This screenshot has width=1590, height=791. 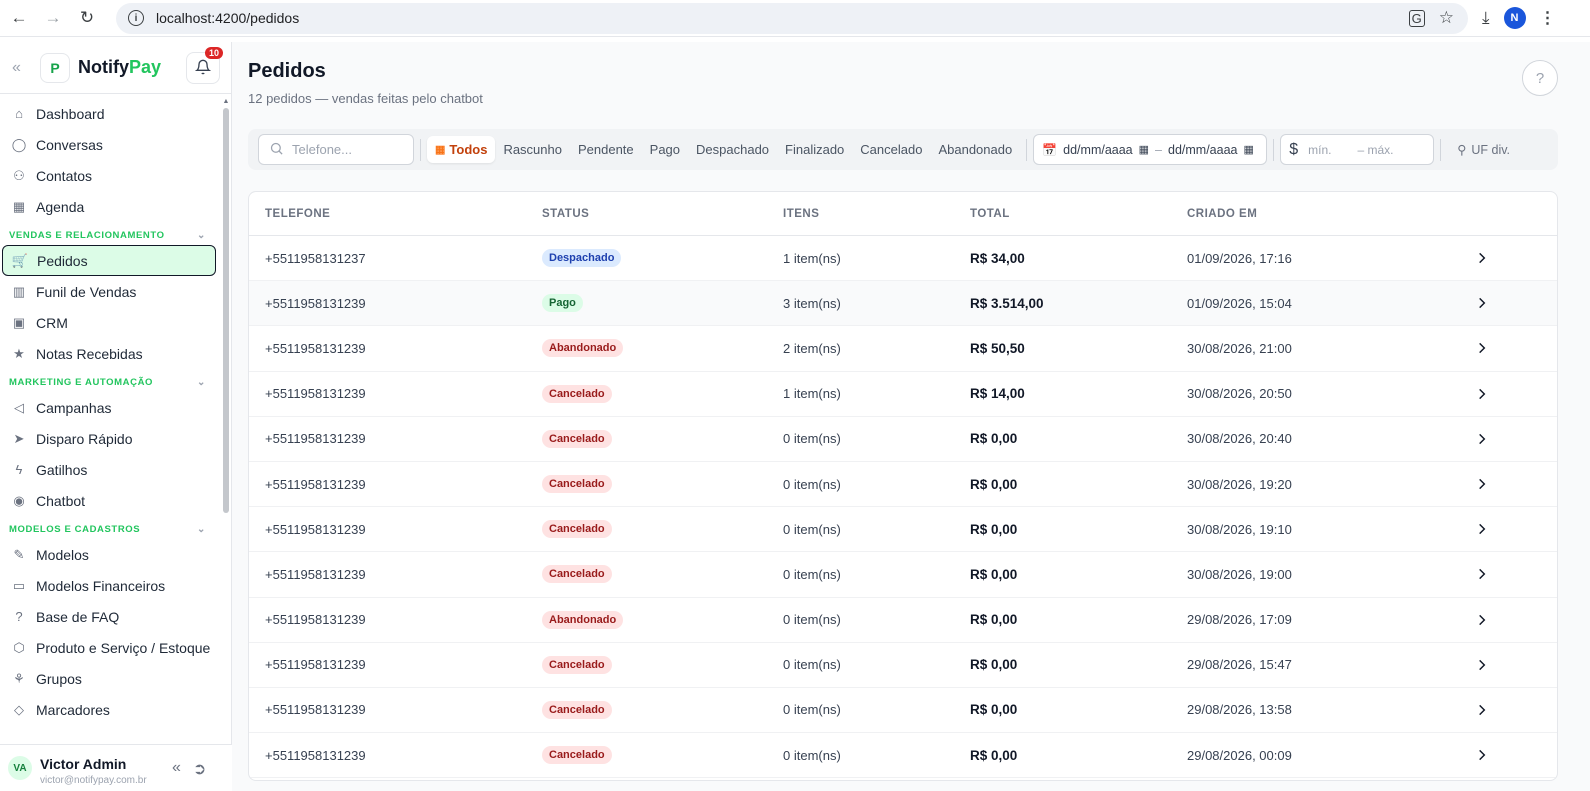 What do you see at coordinates (1222, 214) in the screenshot?
I see `header-criado-em: CRIADO EM` at bounding box center [1222, 214].